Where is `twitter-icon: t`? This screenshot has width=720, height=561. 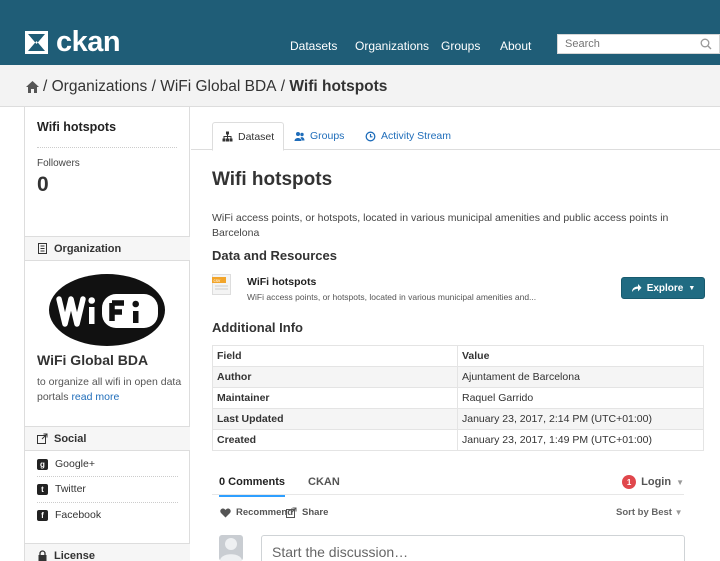 twitter-icon: t is located at coordinates (42, 489).